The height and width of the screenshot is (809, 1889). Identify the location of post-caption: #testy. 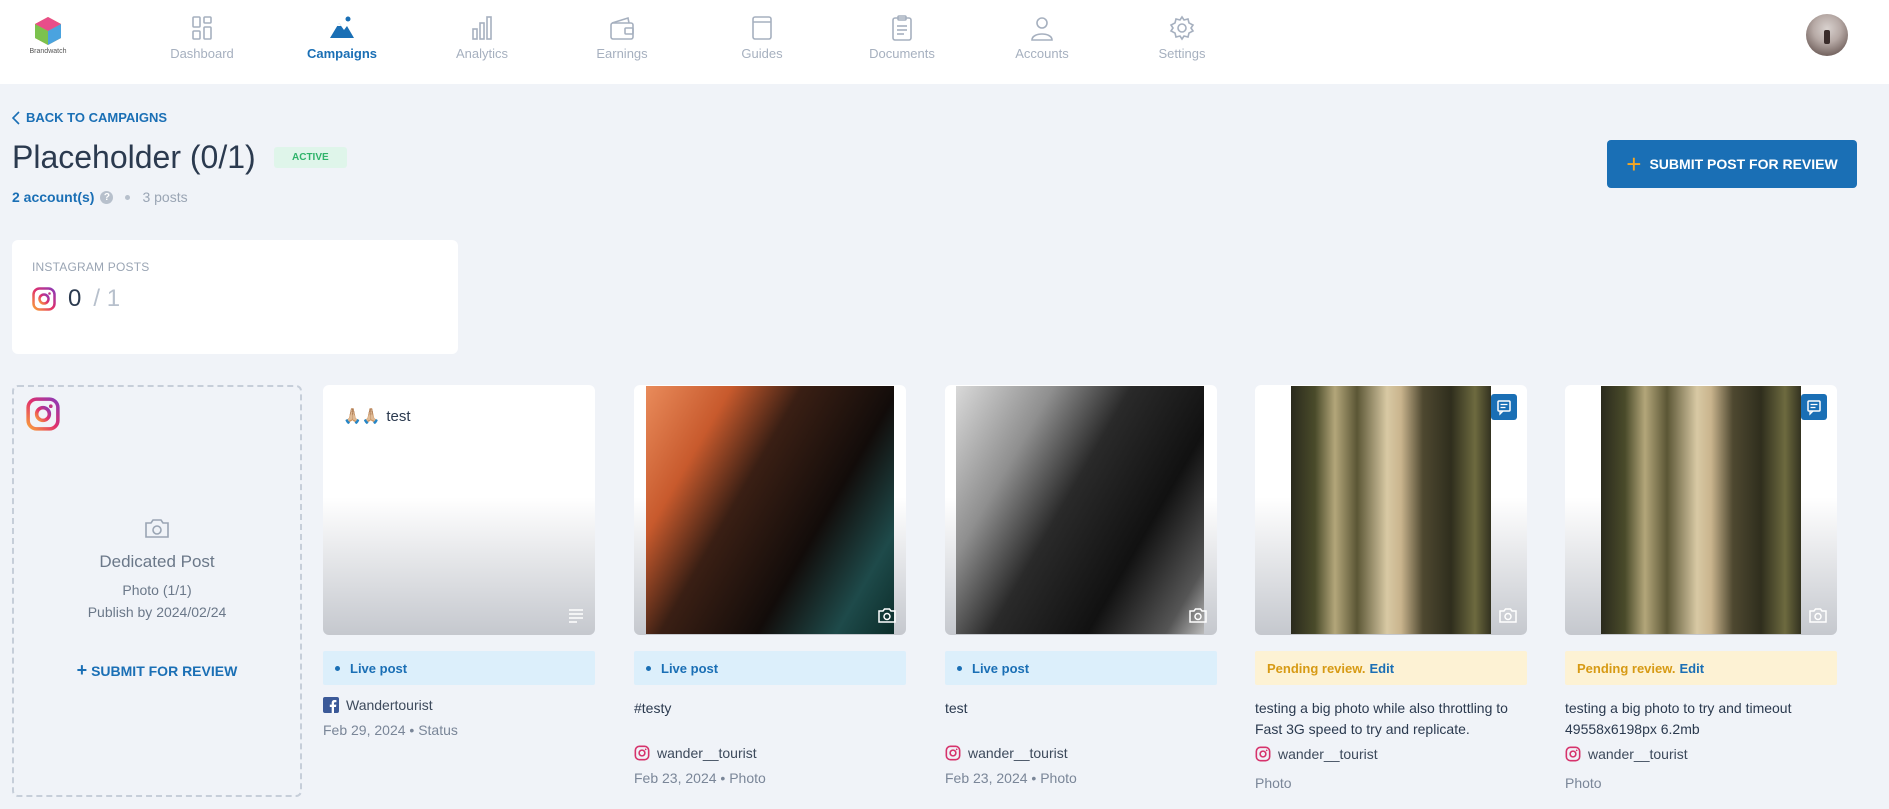
(653, 708).